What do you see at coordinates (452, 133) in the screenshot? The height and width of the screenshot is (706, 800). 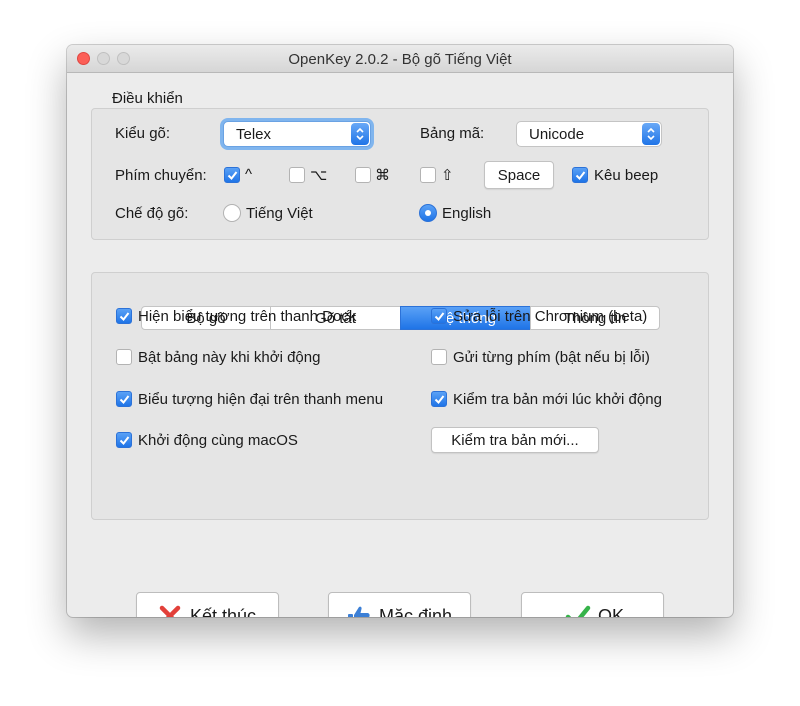 I see `charset-label: Bảng mã:` at bounding box center [452, 133].